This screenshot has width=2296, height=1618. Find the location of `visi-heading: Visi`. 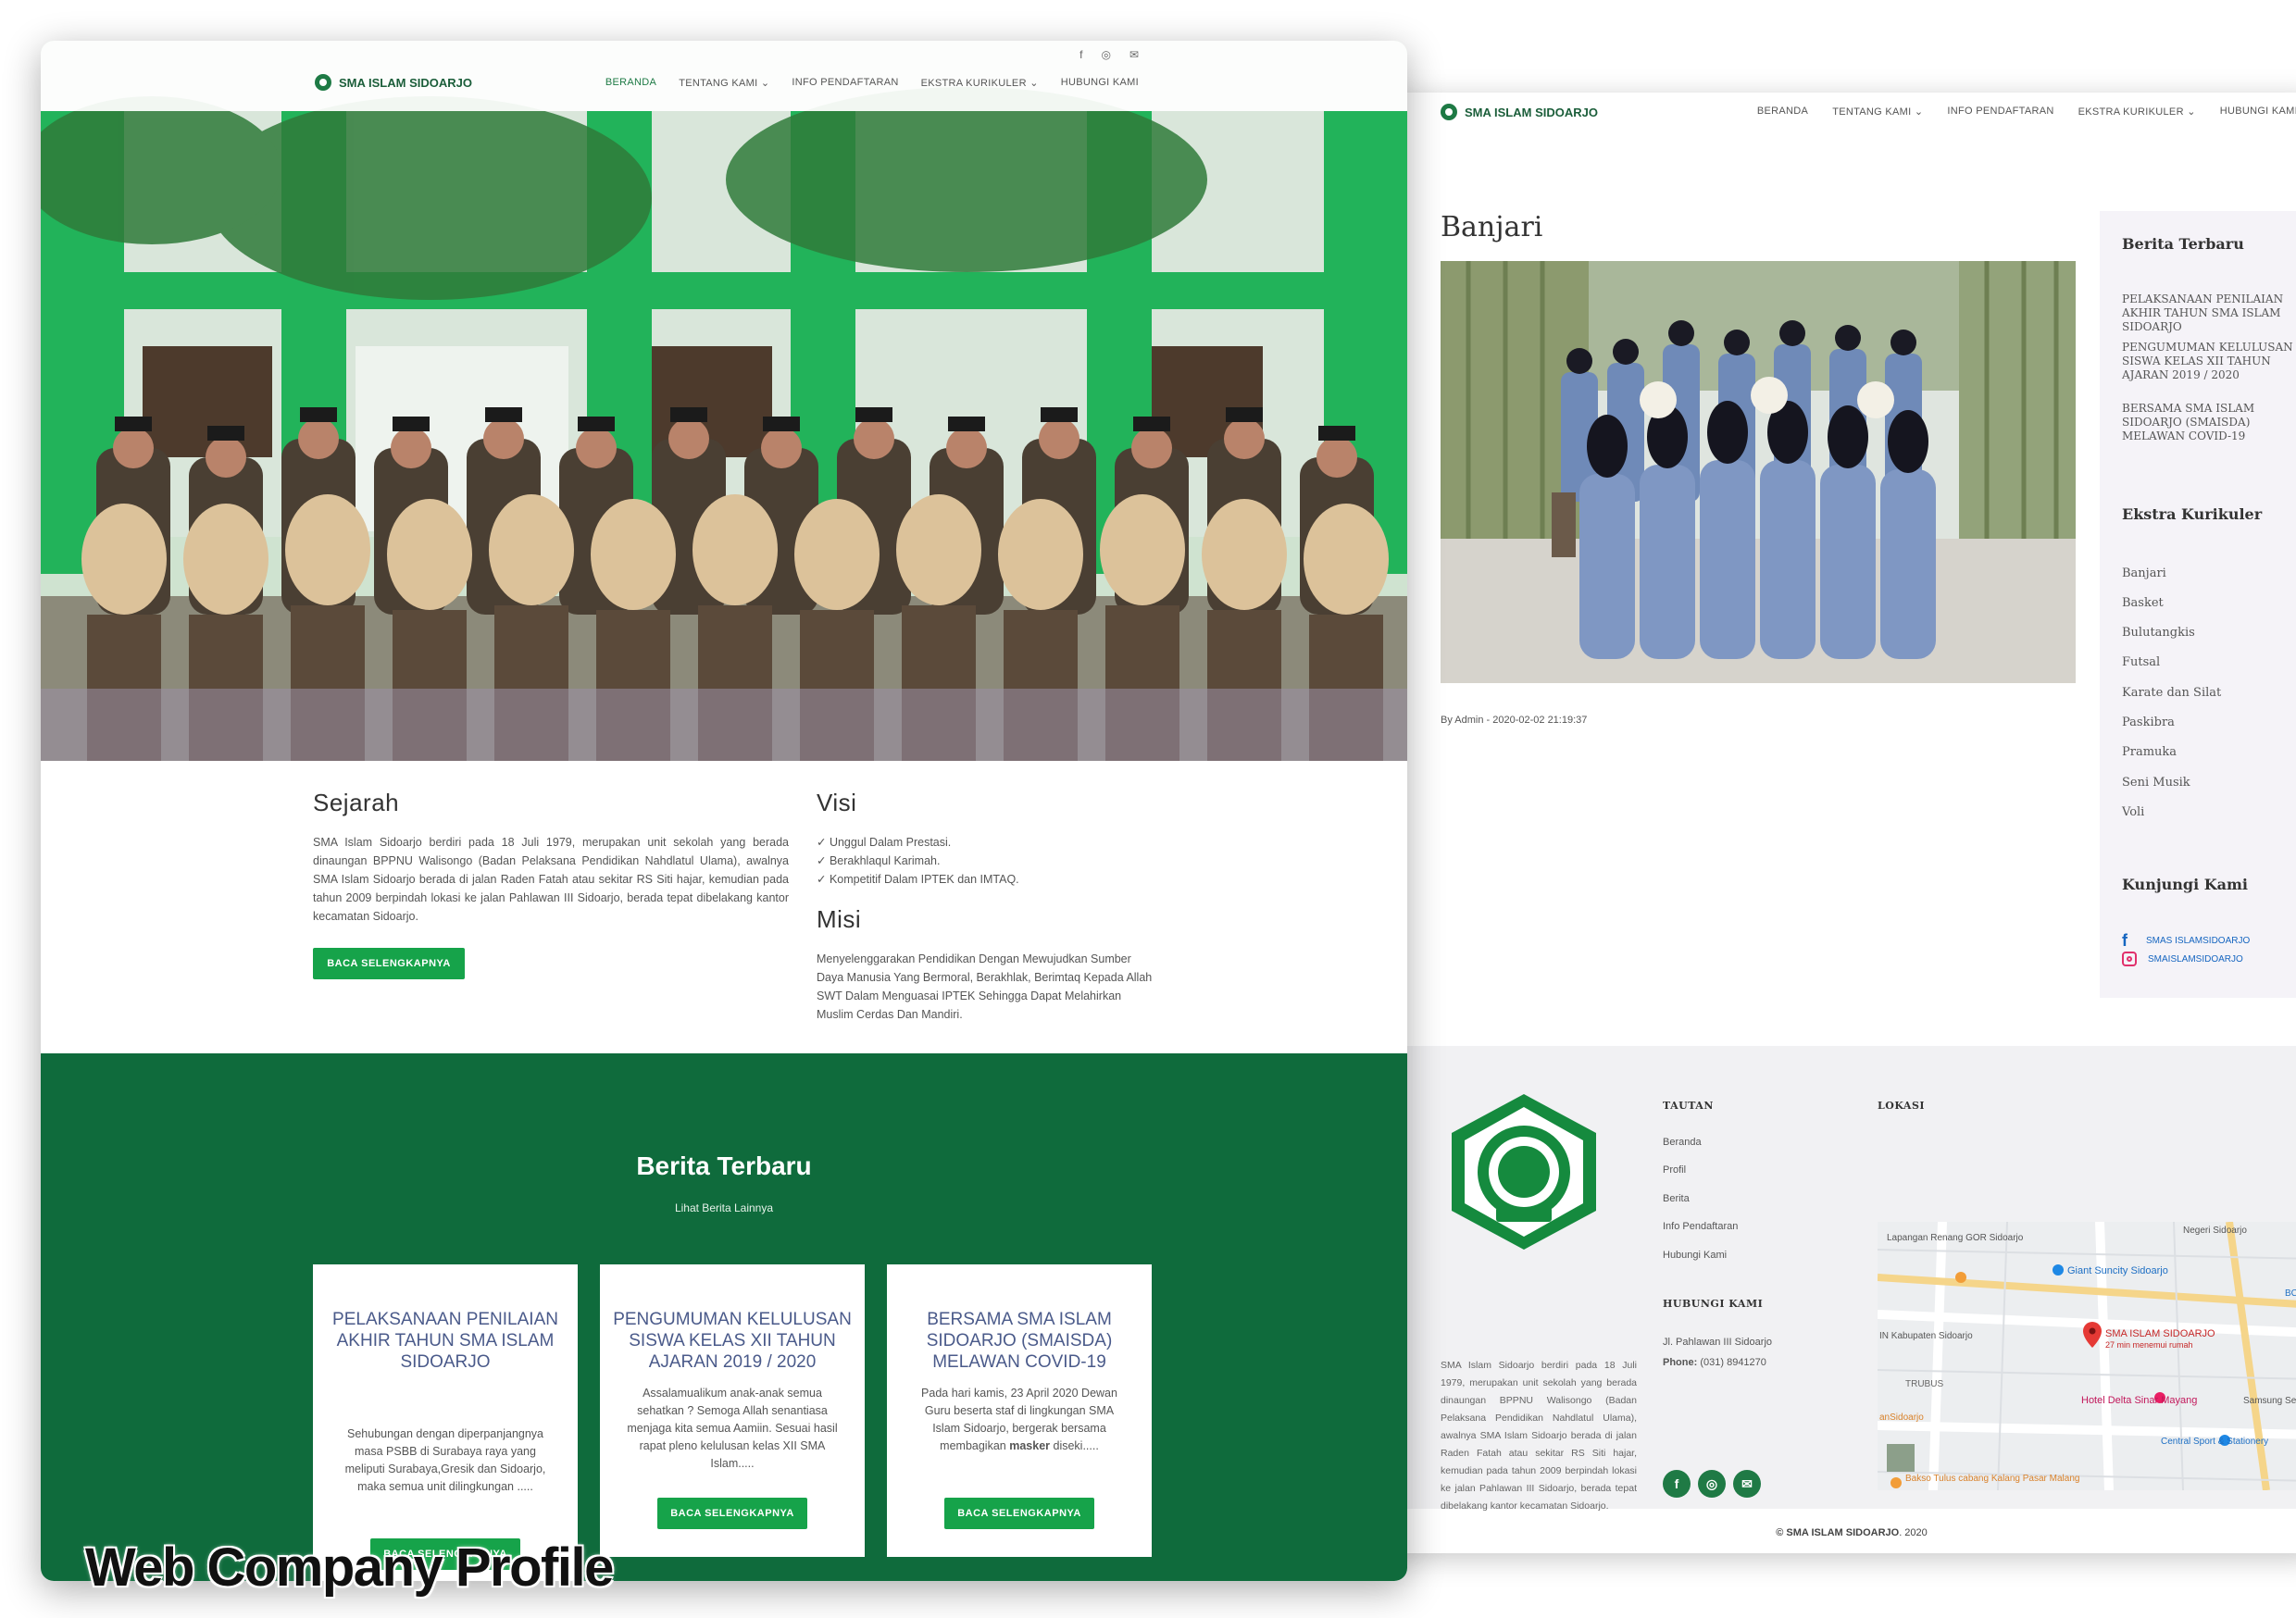

visi-heading: Visi is located at coordinates (837, 802).